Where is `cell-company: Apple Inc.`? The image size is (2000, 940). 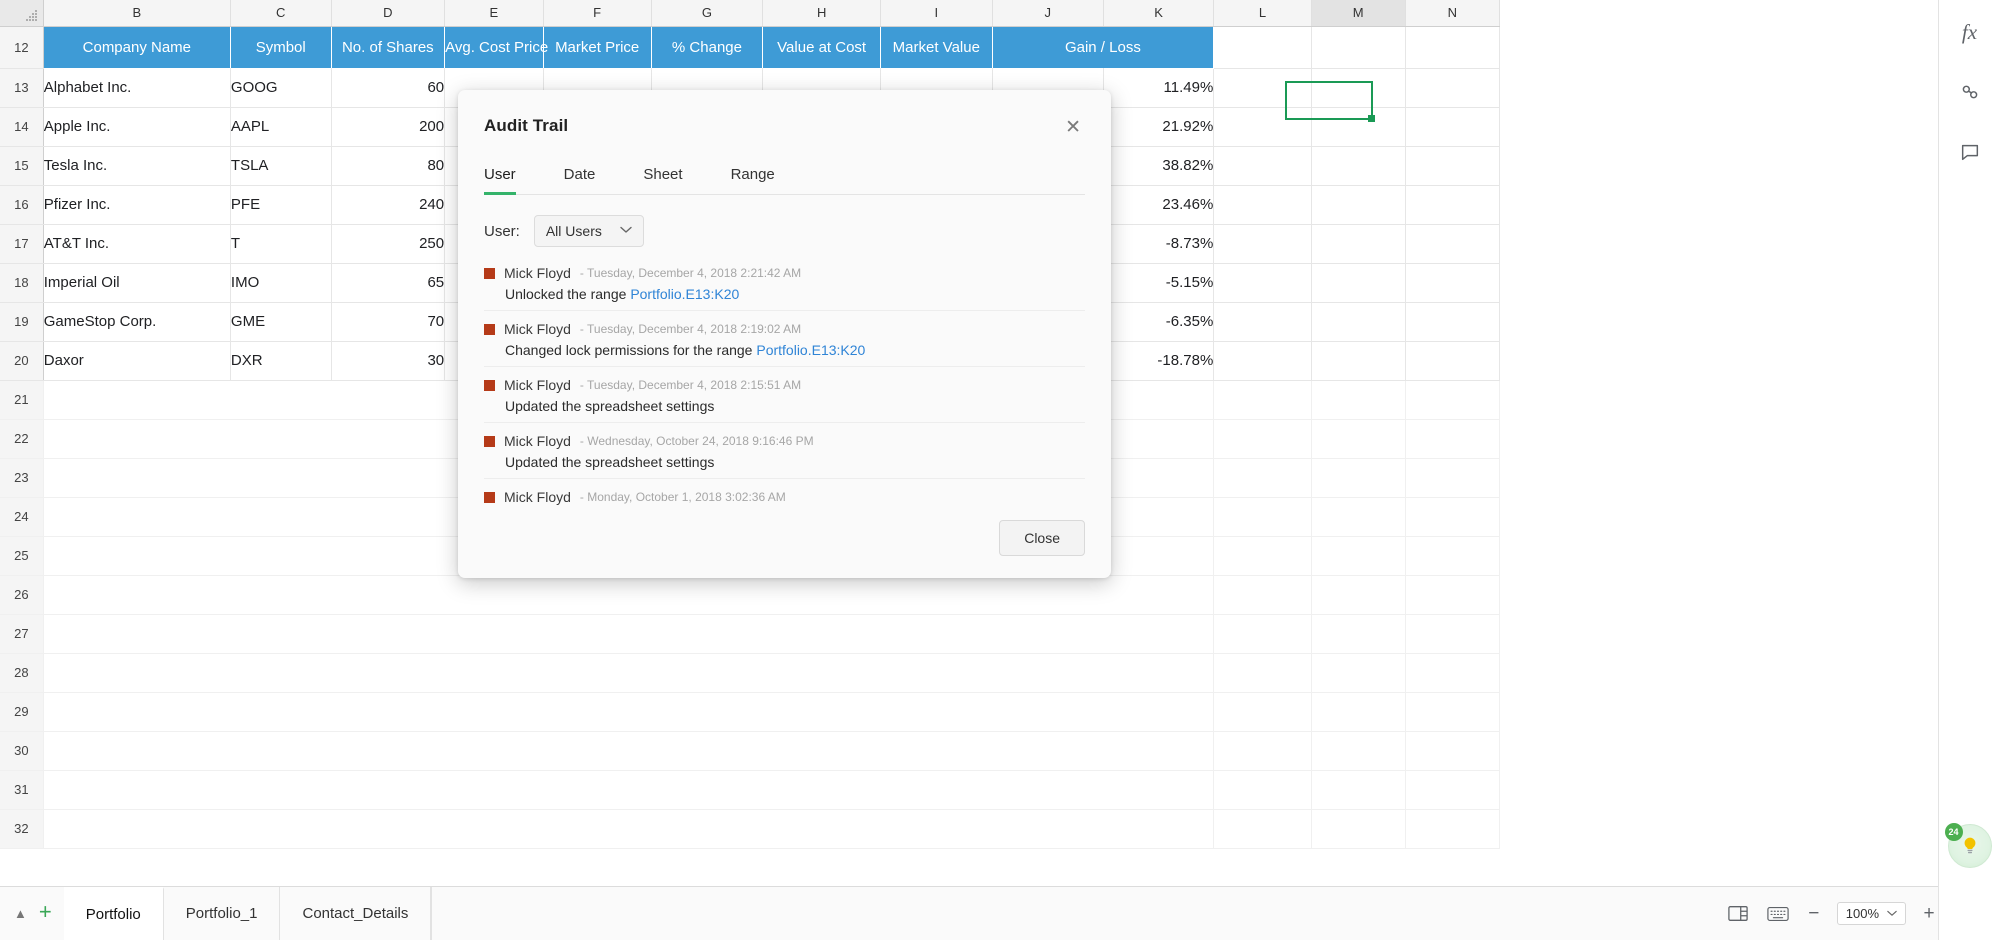
cell-company: Apple Inc. is located at coordinates (137, 127).